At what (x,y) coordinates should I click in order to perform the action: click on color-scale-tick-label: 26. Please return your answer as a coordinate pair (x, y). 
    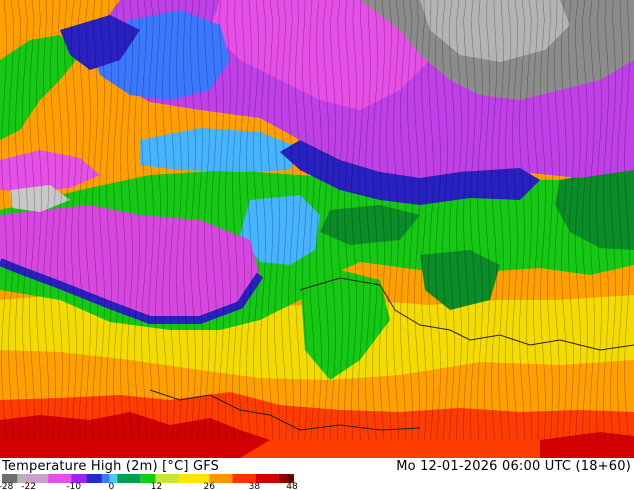
    Looking at the image, I should click on (209, 486).